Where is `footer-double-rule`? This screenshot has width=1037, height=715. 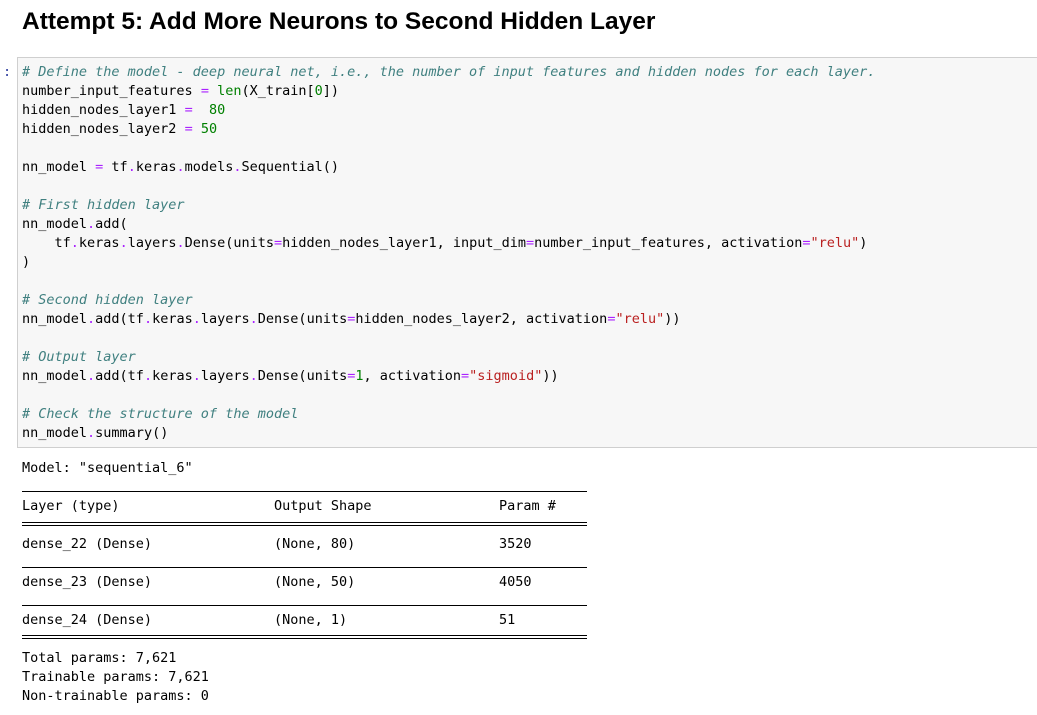 footer-double-rule is located at coordinates (304, 637).